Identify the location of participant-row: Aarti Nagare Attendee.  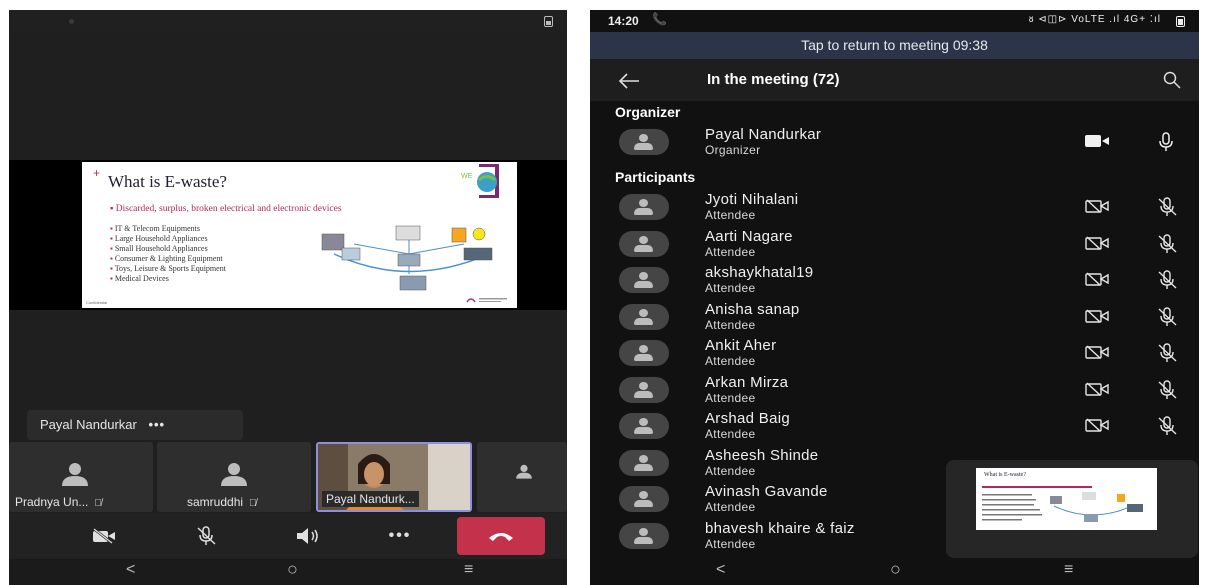
(894, 245).